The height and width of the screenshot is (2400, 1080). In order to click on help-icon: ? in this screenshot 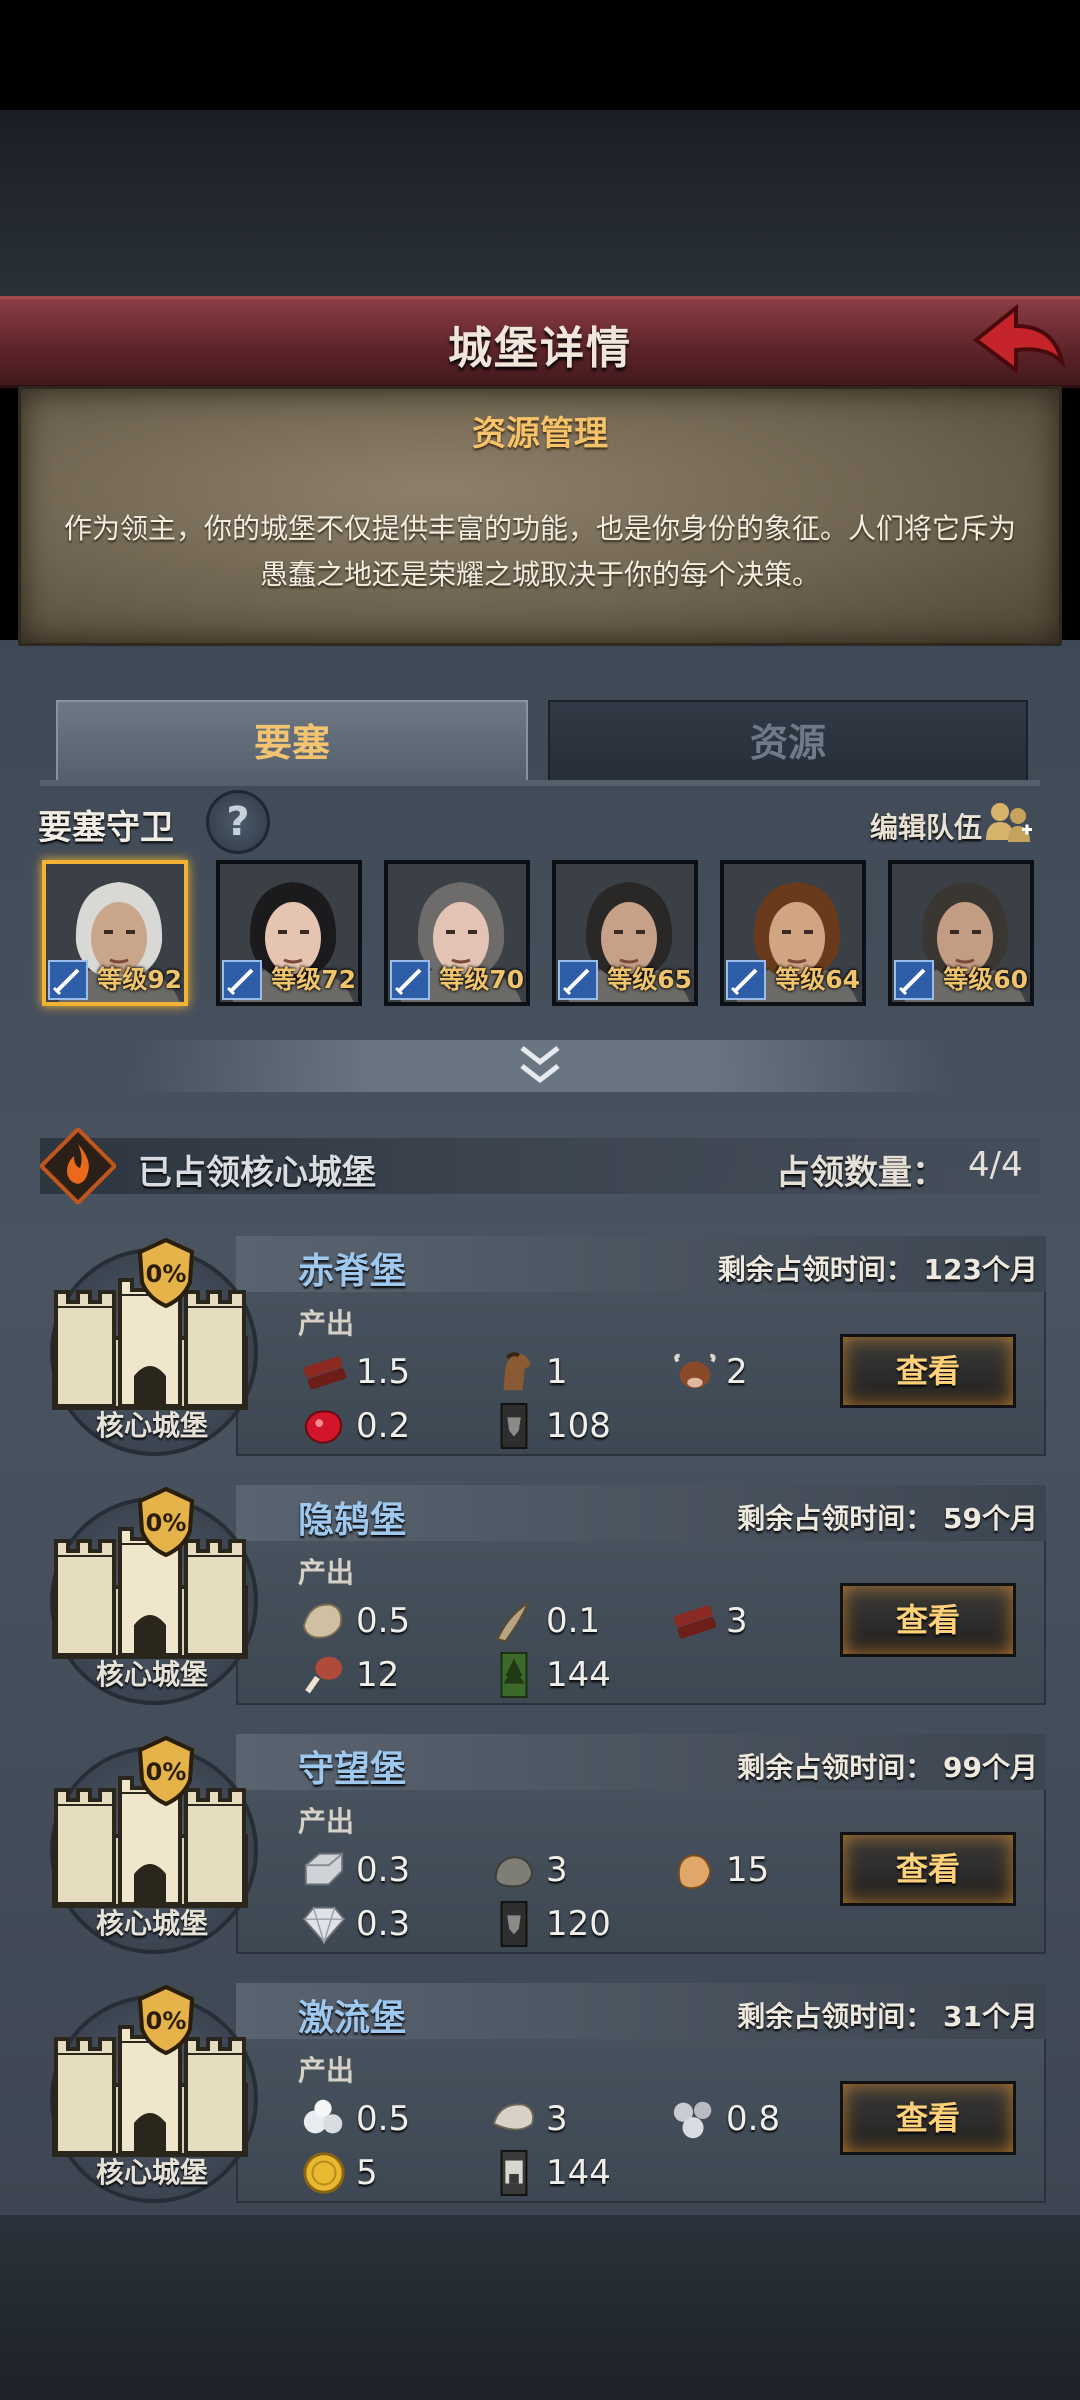, I will do `click(238, 822)`.